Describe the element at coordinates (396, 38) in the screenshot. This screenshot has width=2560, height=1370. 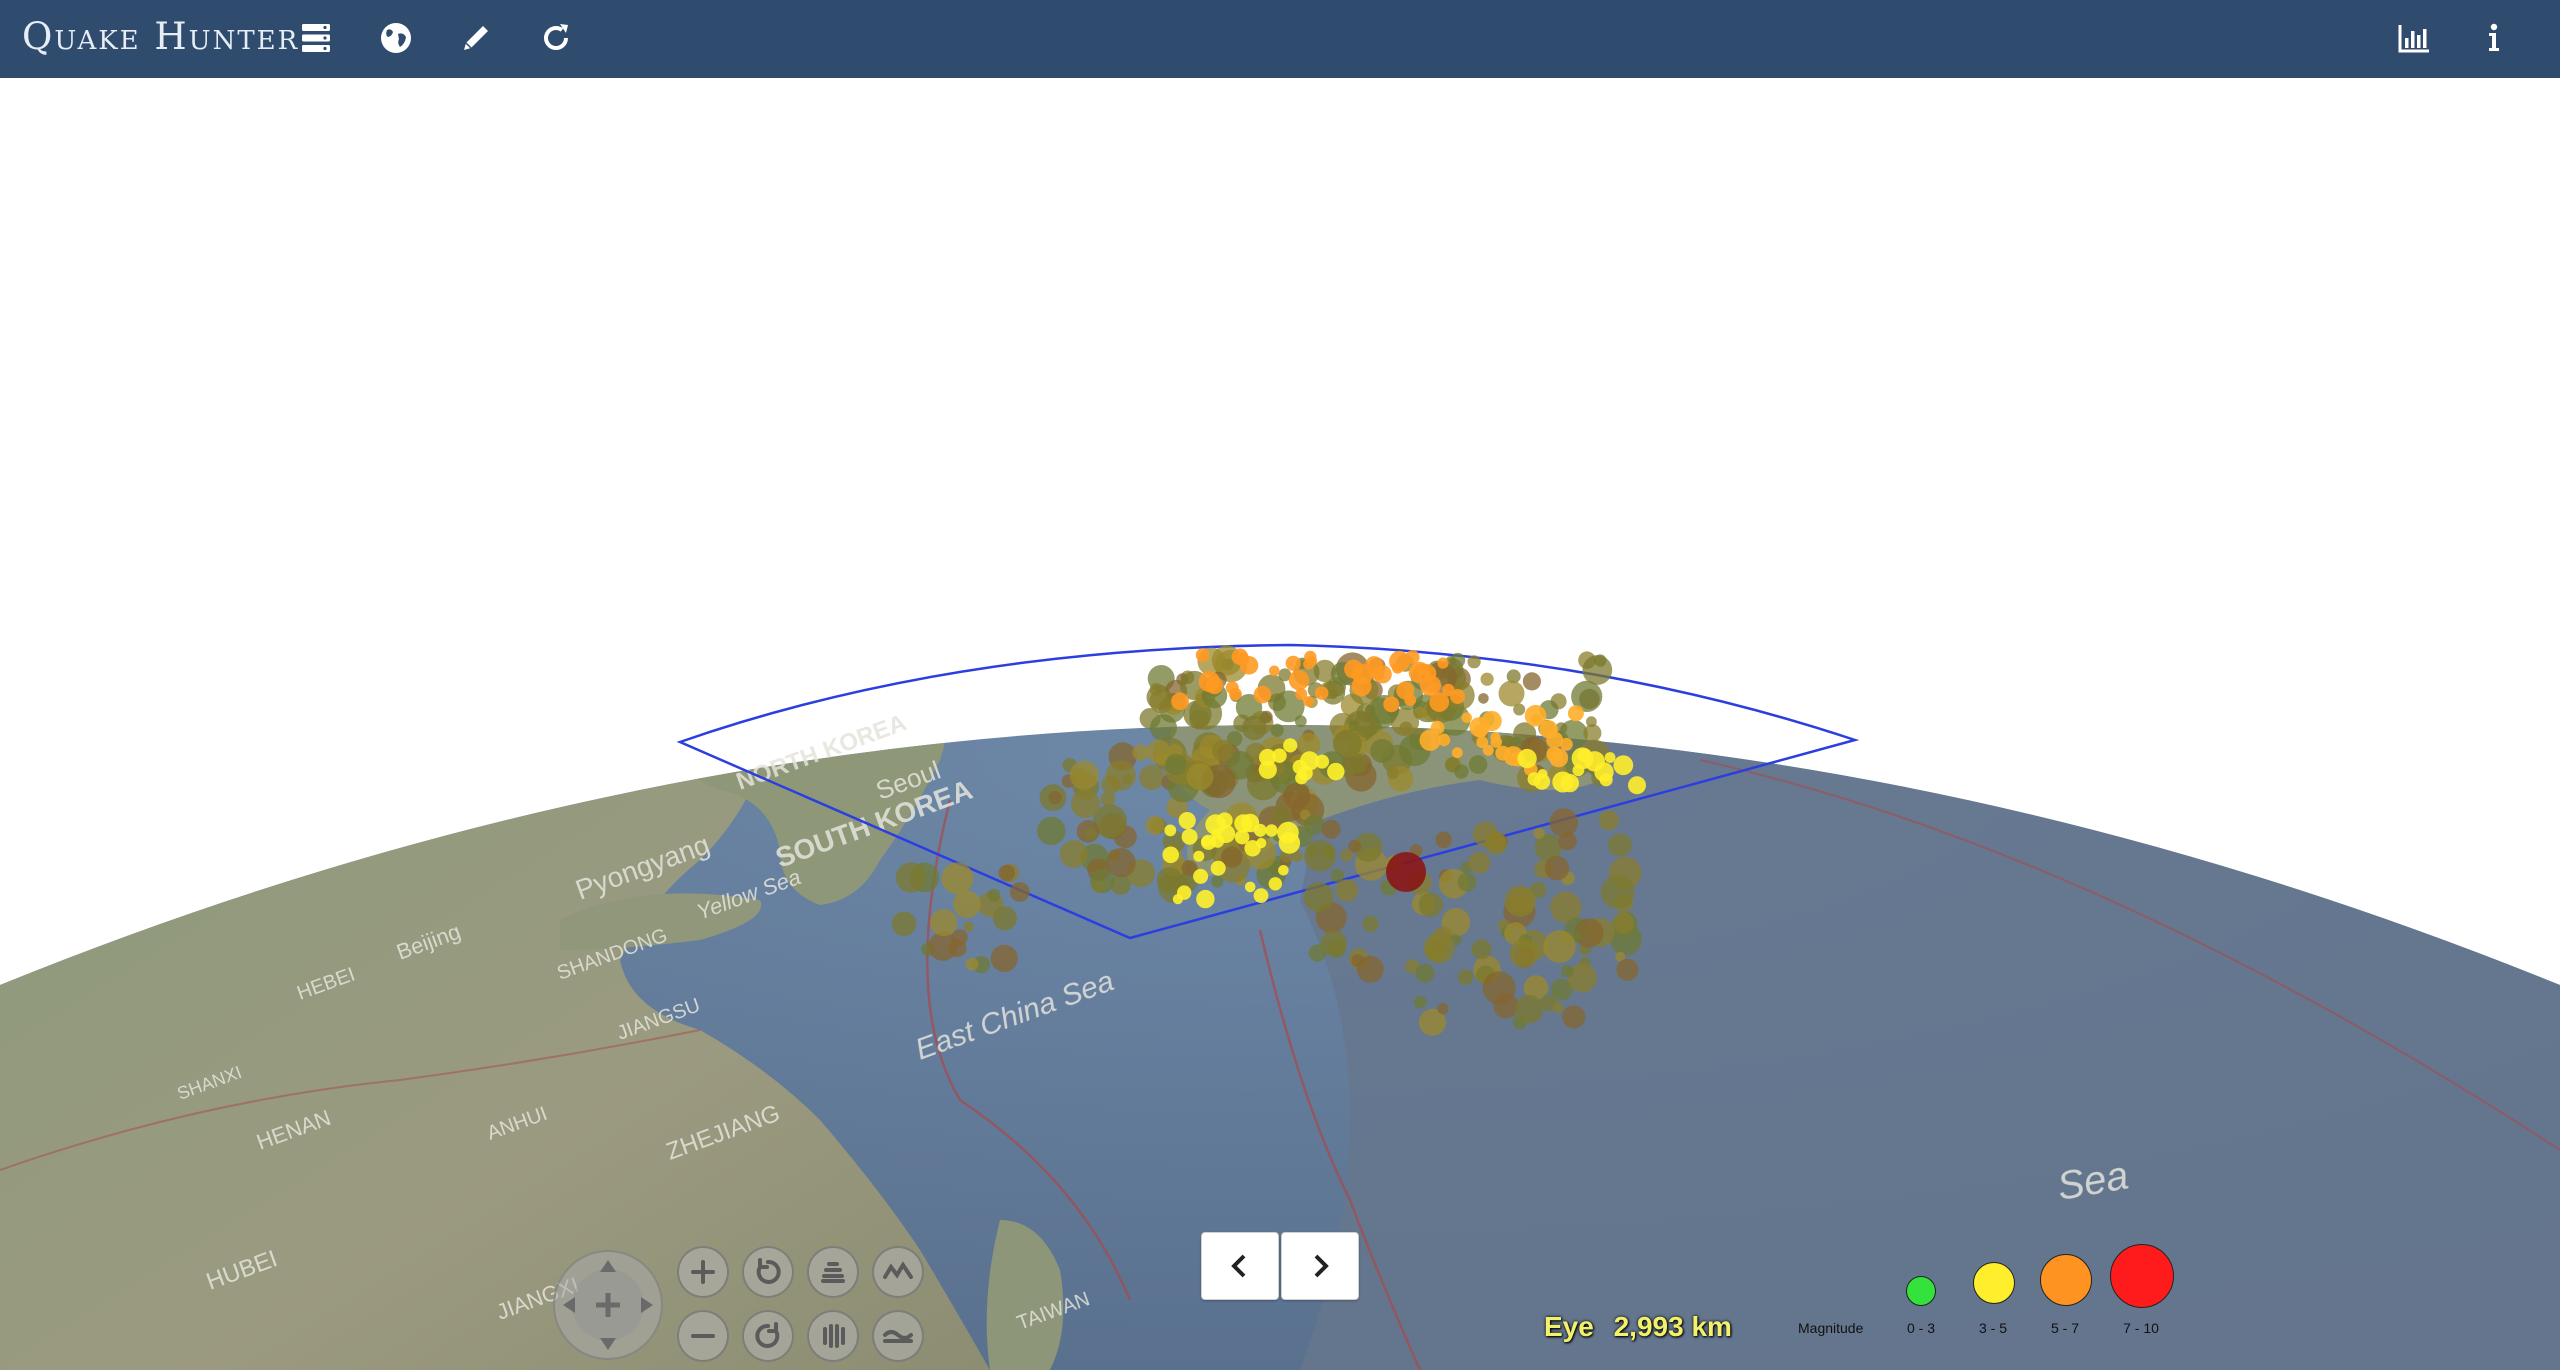
I see `globe-button` at that location.